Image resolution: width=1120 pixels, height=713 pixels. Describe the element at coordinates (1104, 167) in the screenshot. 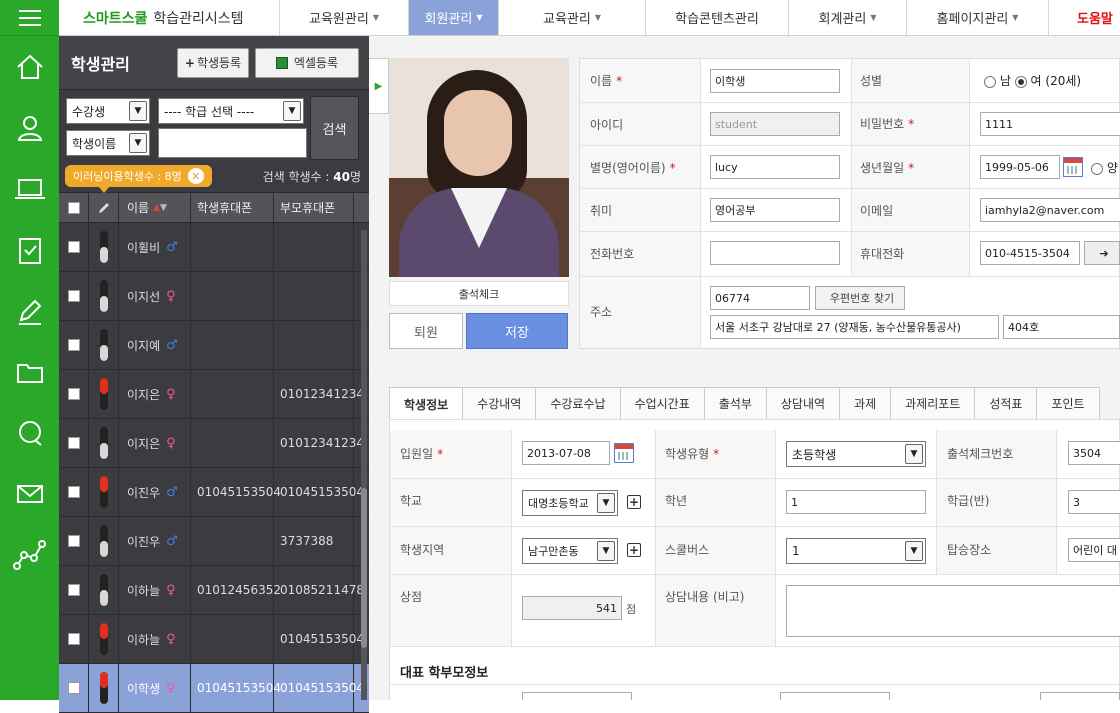

I see `lunar-solar-radio: 양` at that location.